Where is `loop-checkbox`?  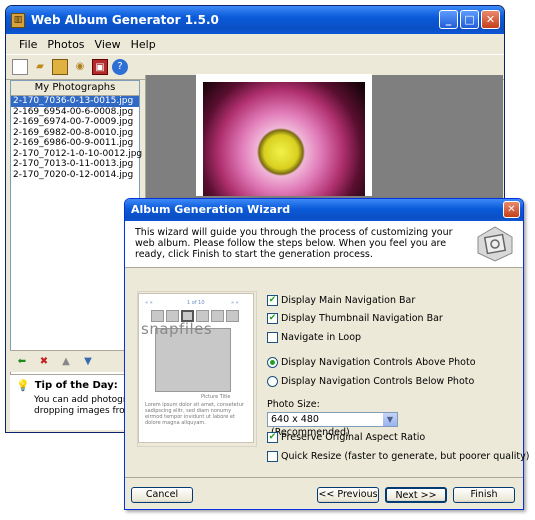 loop-checkbox is located at coordinates (272, 337).